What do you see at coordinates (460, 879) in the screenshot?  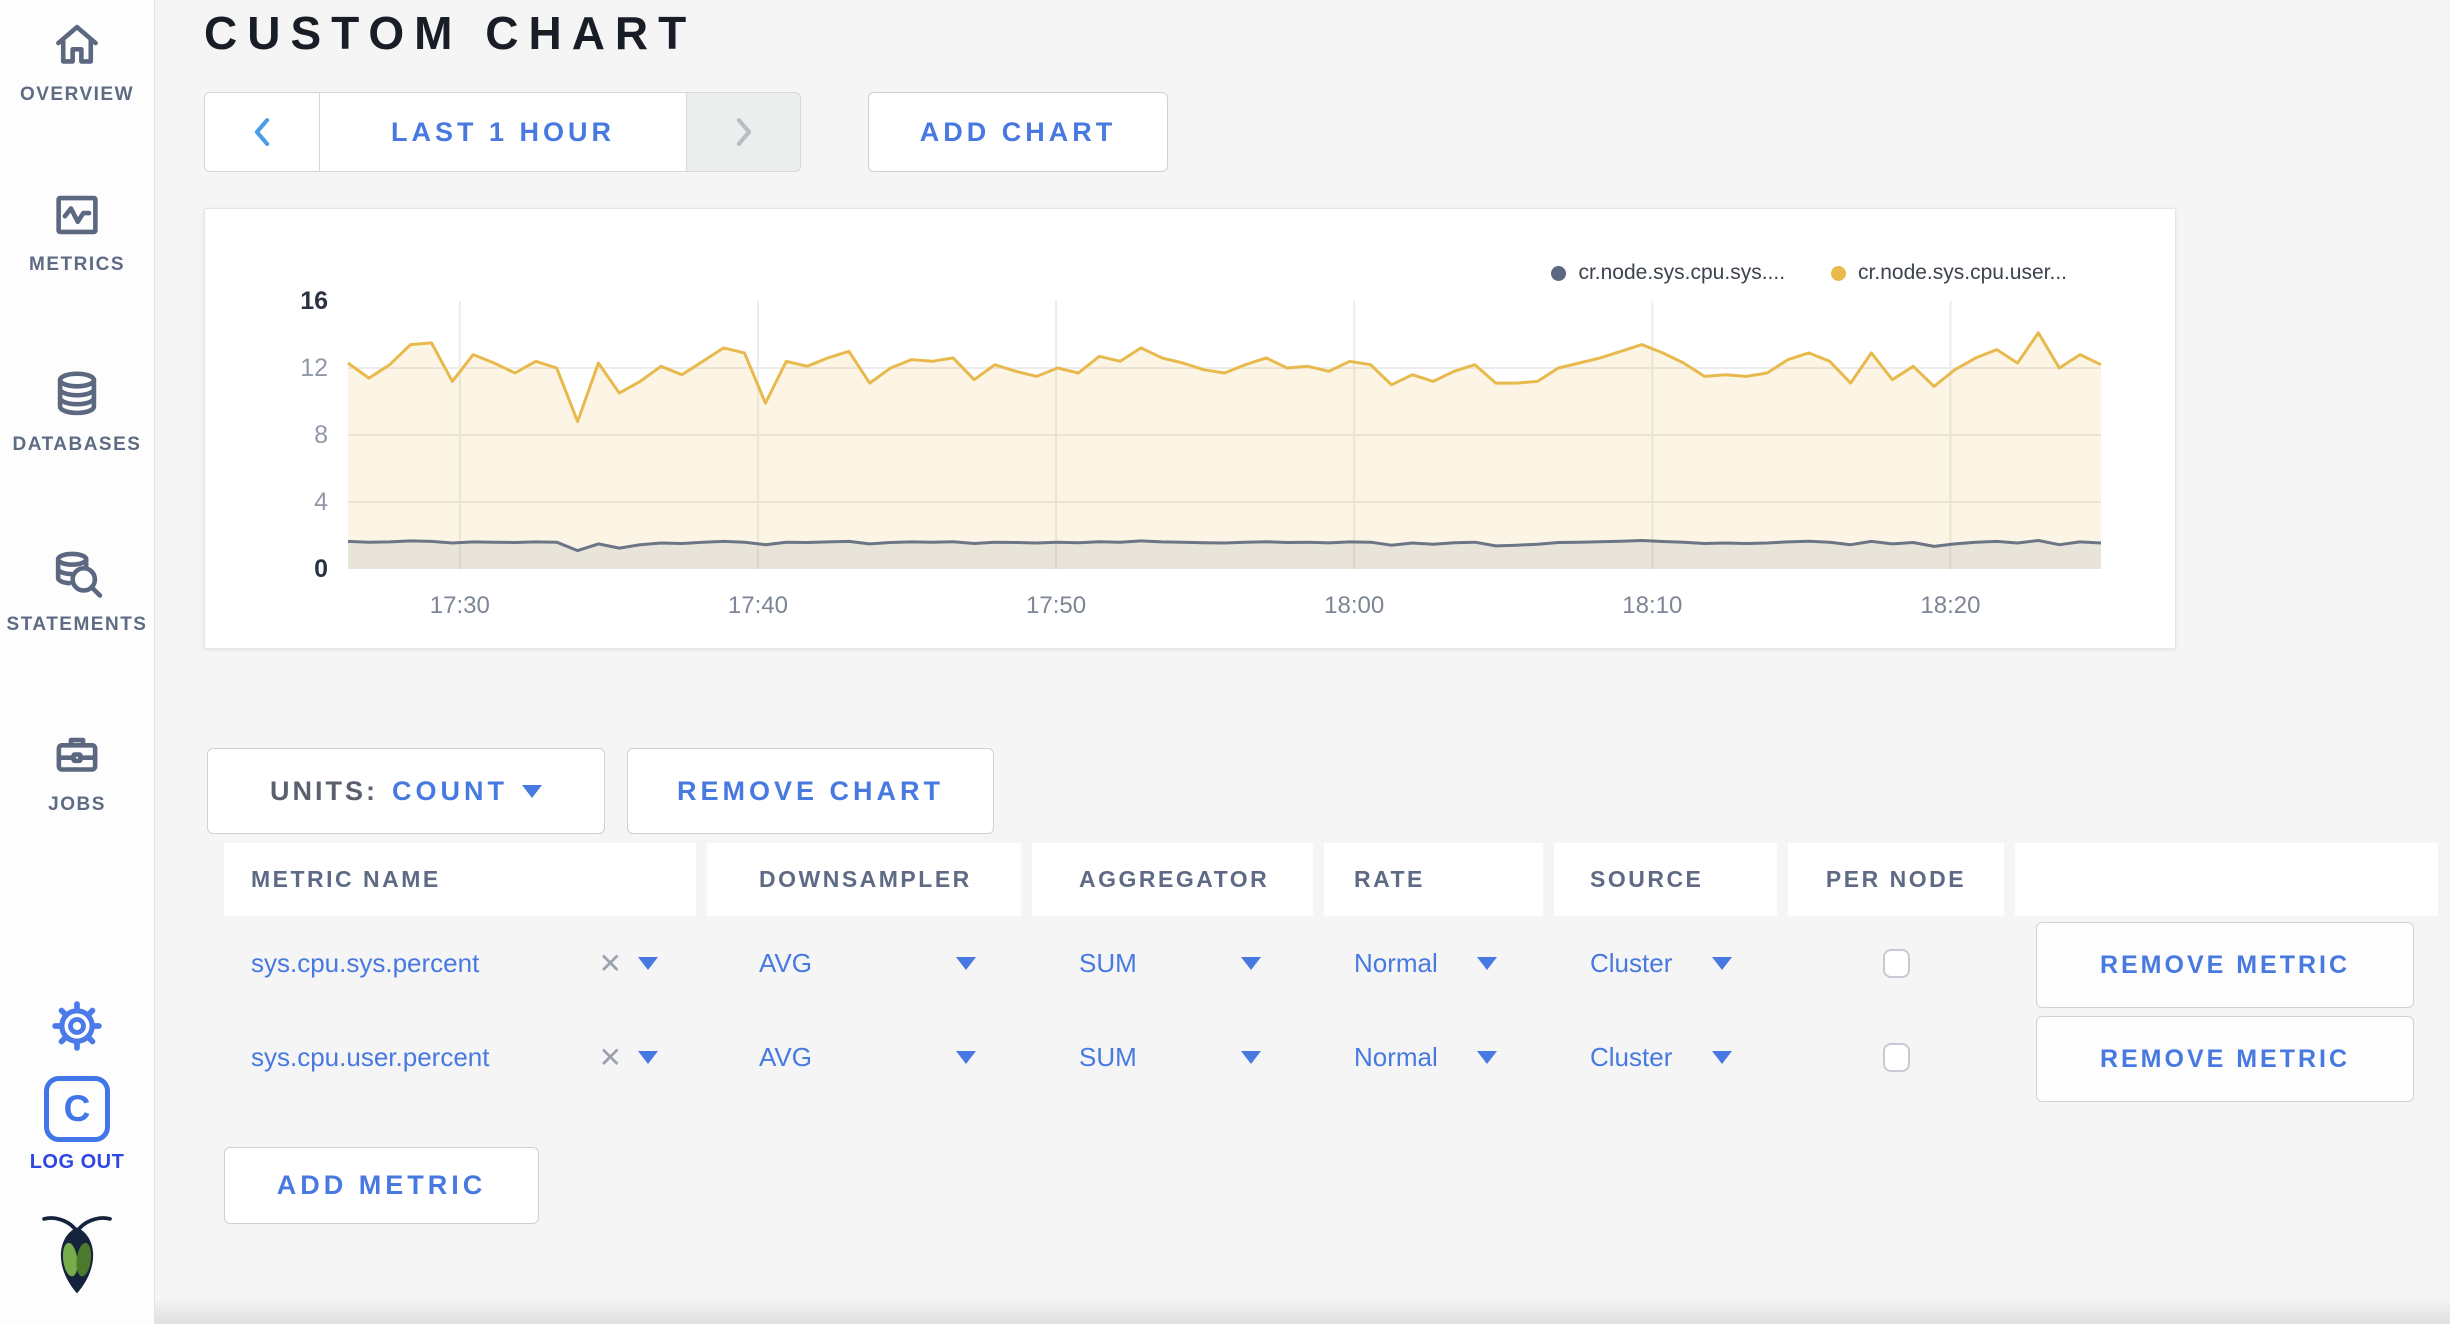 I see `col-header-metric-name: METRIC NAME` at bounding box center [460, 879].